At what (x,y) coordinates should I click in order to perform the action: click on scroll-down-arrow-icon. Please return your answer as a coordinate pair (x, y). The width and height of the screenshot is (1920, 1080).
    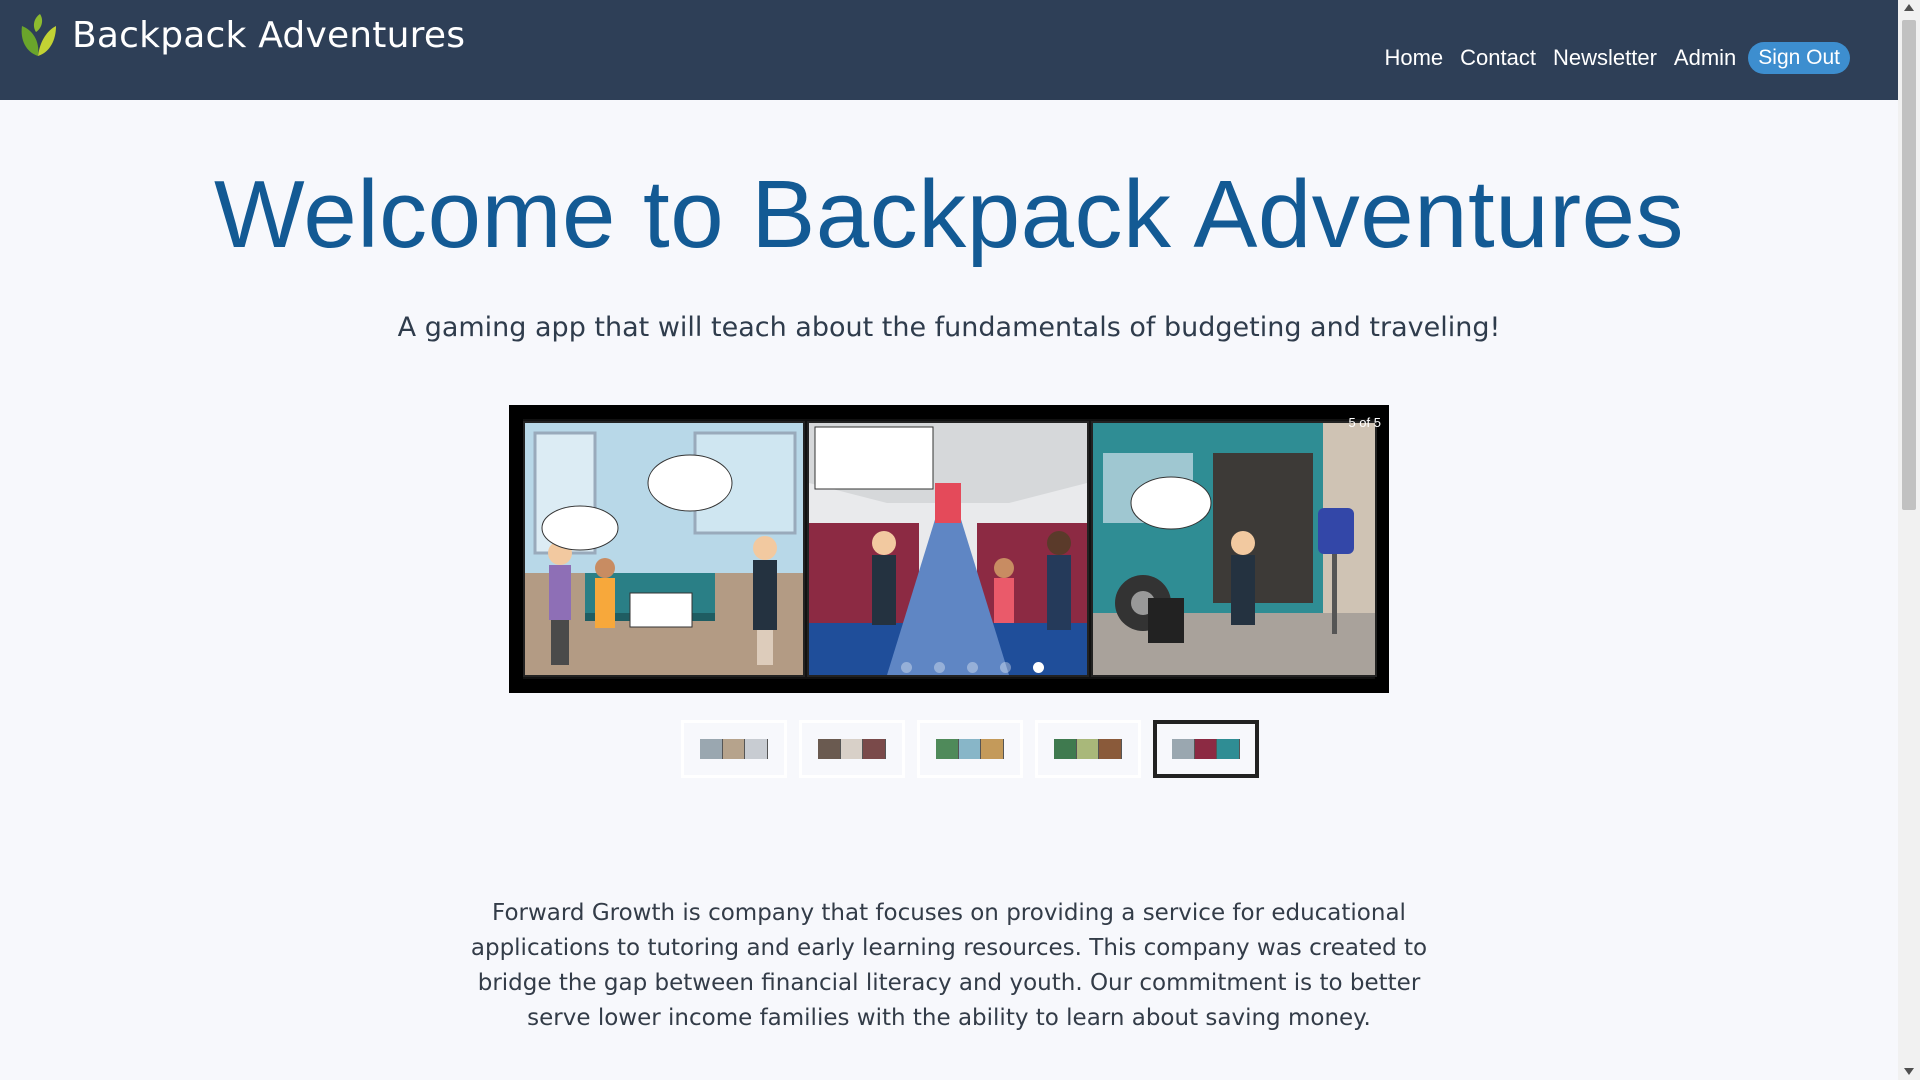
    Looking at the image, I should click on (1909, 1071).